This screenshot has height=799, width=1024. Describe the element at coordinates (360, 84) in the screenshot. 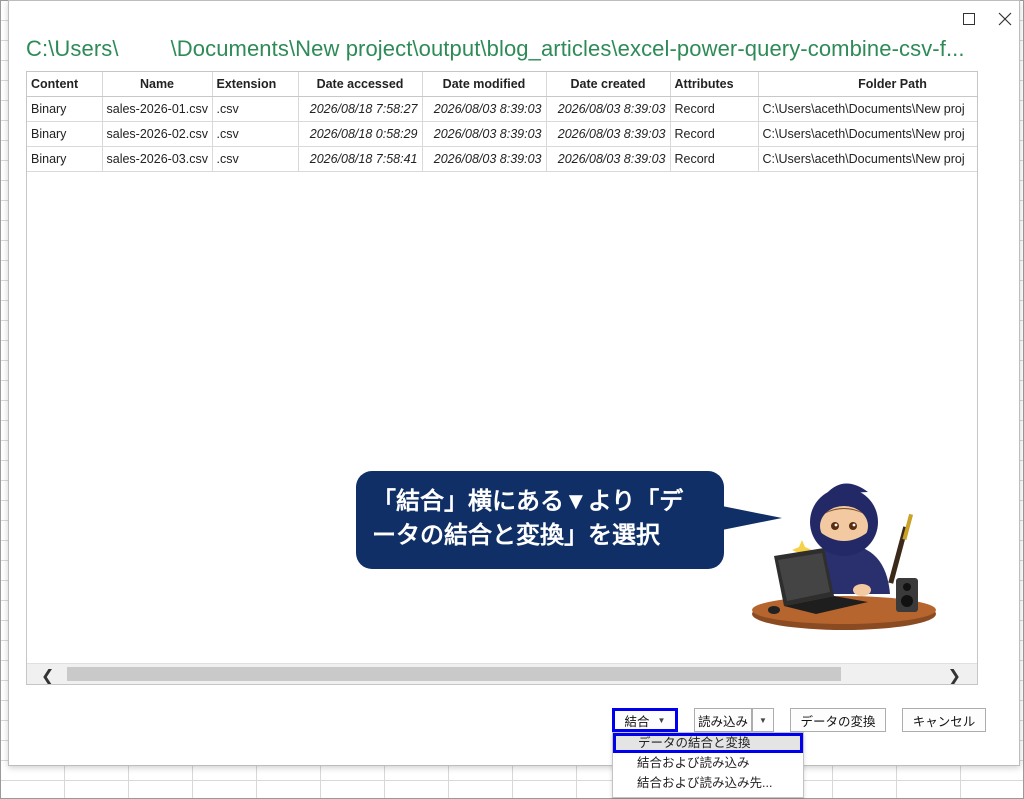

I see `column-header: Date accessed` at that location.